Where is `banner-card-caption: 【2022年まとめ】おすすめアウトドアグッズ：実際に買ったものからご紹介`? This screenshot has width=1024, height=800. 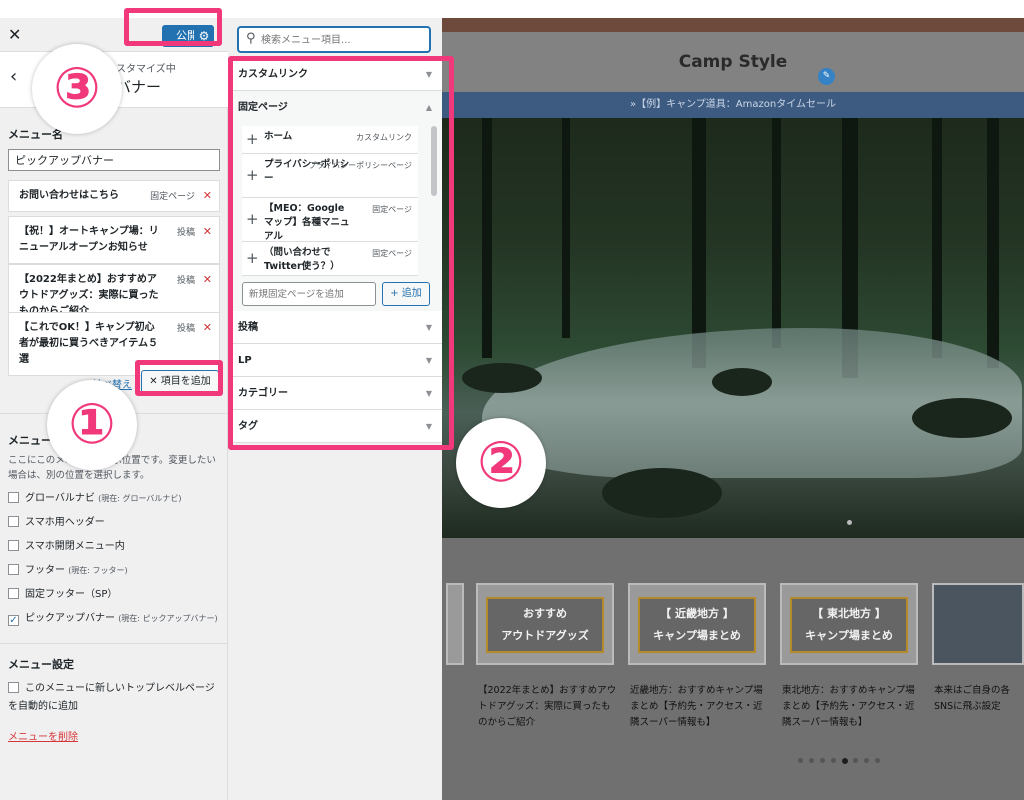 banner-card-caption: 【2022年まとめ】おすすめアウトドアグッズ：実際に買ったものからご紹介 is located at coordinates (549, 707).